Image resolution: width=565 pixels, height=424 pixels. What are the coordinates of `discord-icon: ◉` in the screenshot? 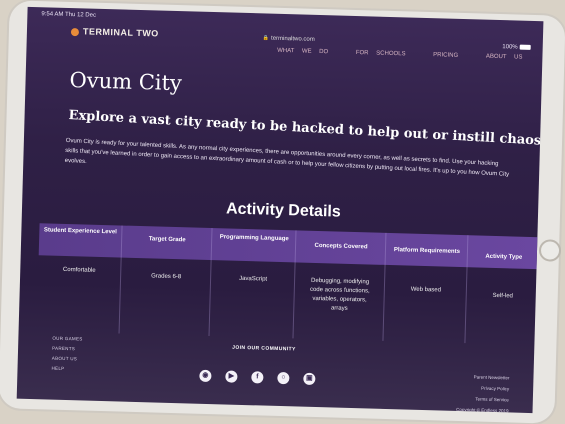 It's located at (205, 376).